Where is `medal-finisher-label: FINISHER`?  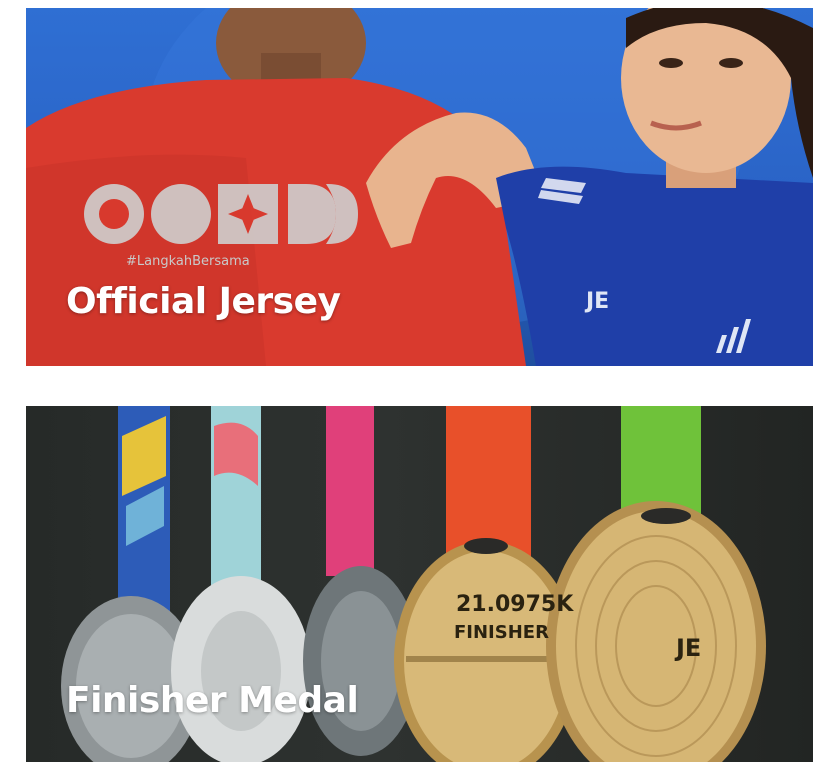
medal-finisher-label: FINISHER is located at coordinates (501, 632).